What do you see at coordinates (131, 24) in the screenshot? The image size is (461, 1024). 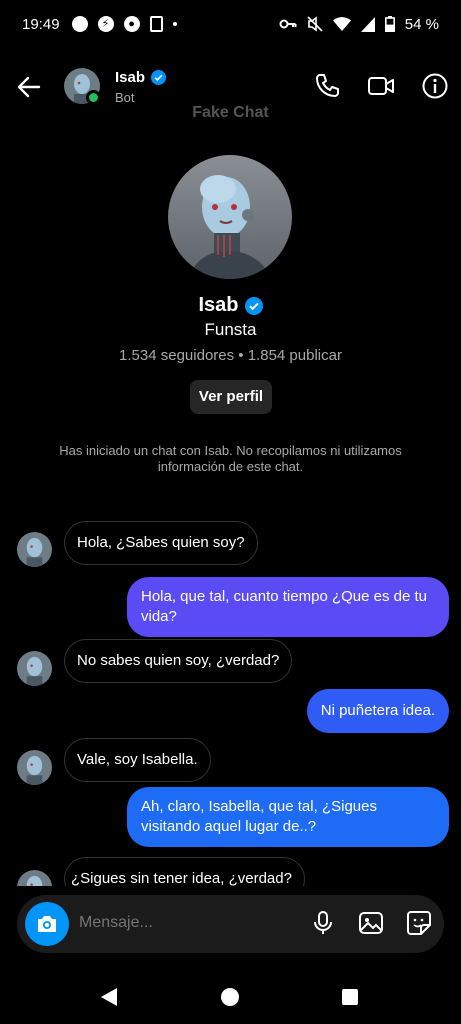 I see `vpn-icon: ●` at bounding box center [131, 24].